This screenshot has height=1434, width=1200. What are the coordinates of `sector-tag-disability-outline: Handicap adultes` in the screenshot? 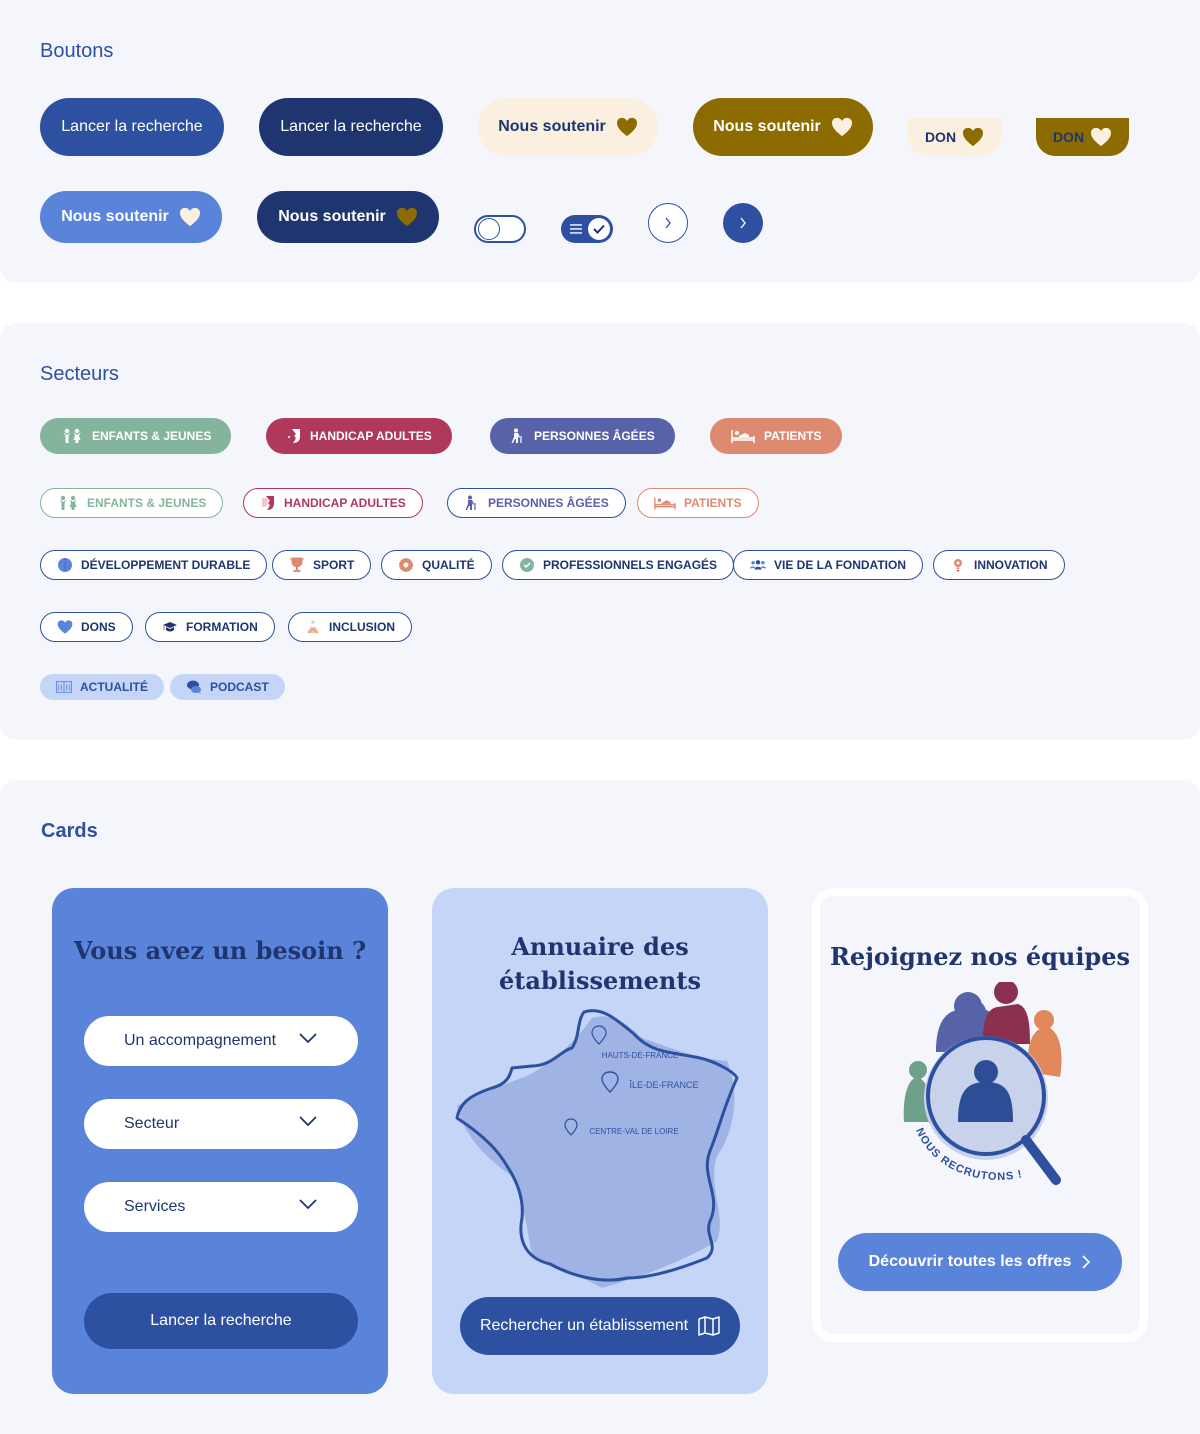 It's located at (333, 503).